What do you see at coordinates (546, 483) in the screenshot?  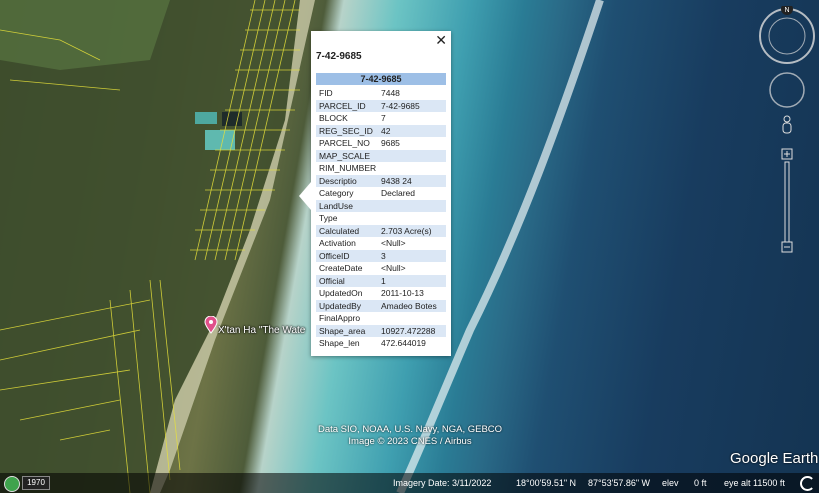 I see `latitude-readout: 18°00'59.51" N` at bounding box center [546, 483].